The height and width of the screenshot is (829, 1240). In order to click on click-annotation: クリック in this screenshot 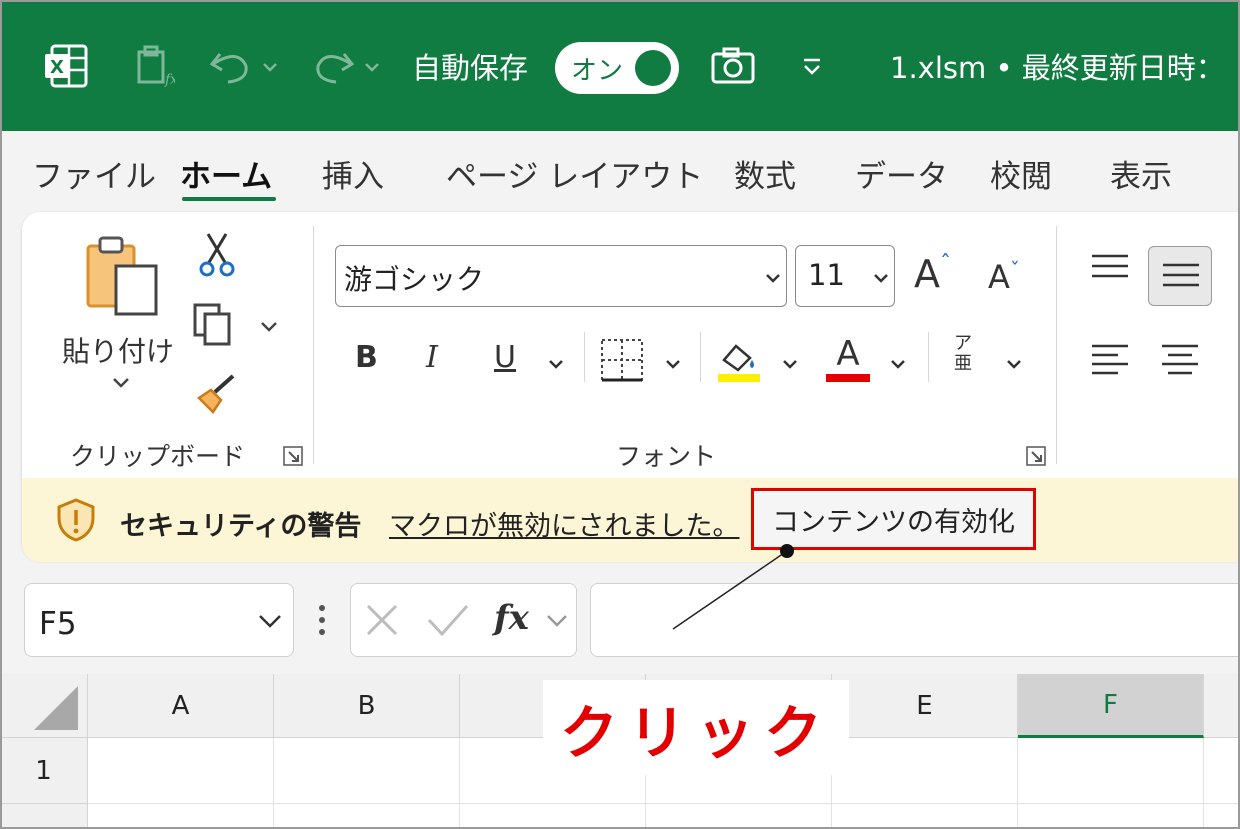, I will do `click(696, 727)`.